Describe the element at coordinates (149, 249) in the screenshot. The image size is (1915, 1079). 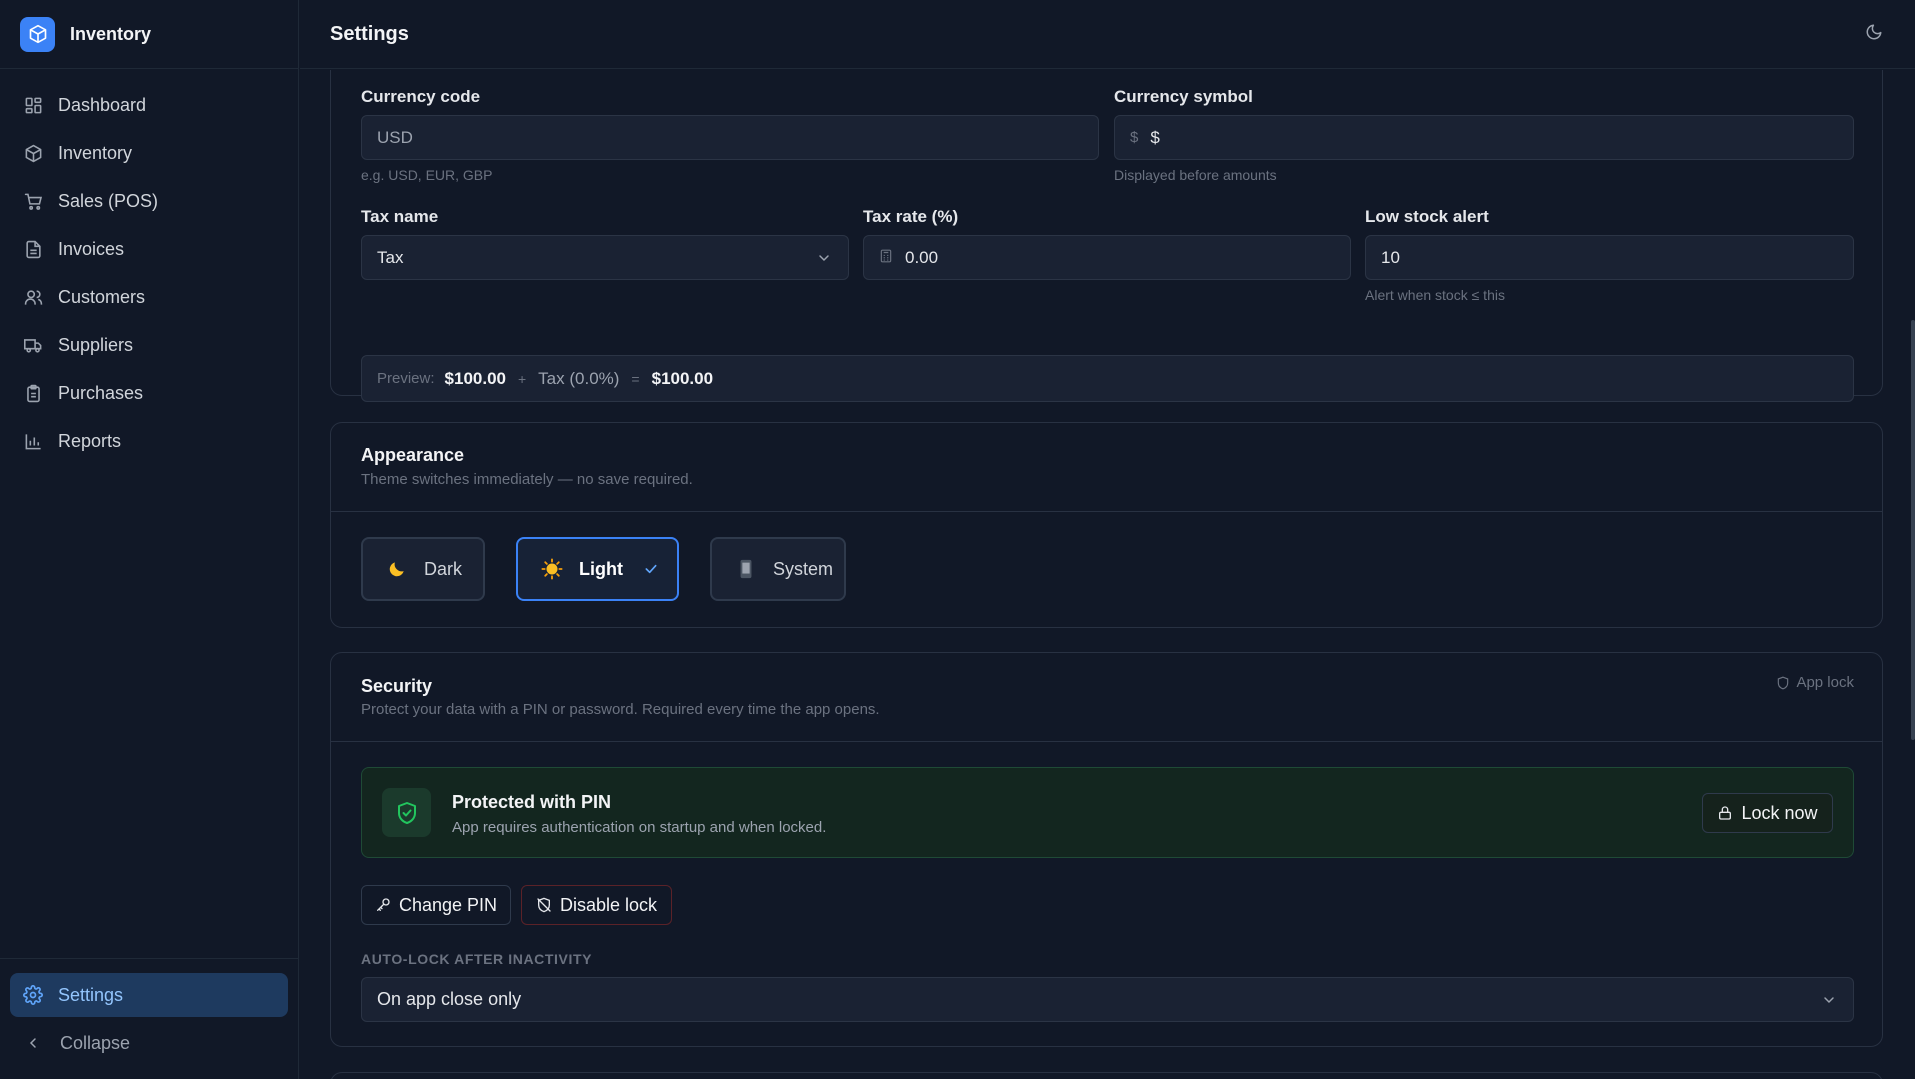
I see `sidebar-item-invoices: Invoices` at that location.